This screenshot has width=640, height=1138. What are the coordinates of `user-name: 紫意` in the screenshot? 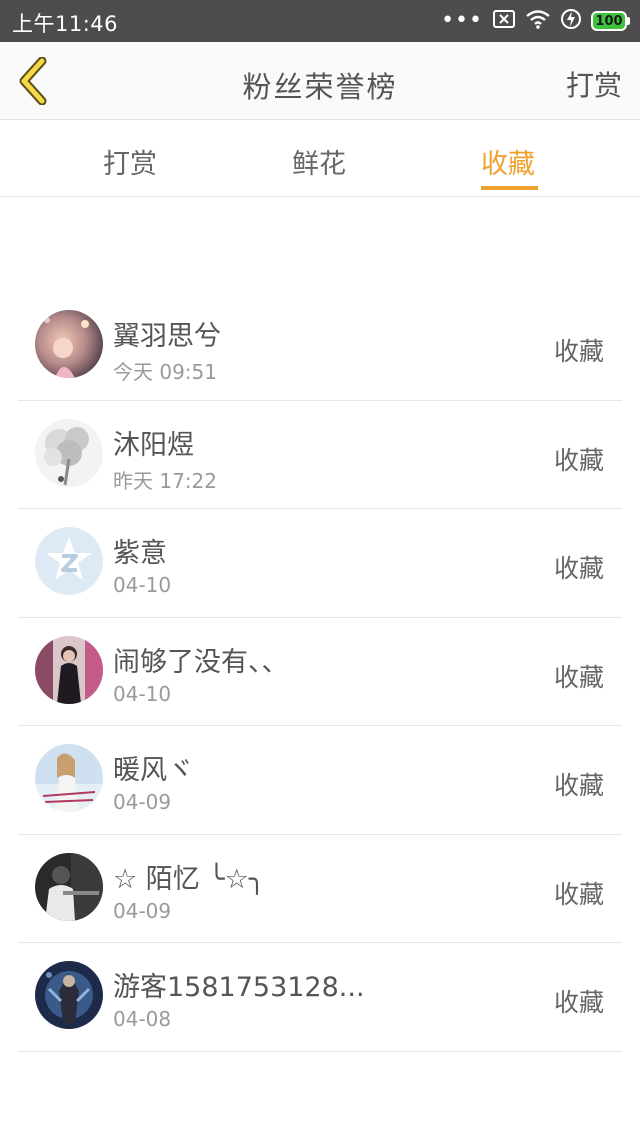 It's located at (140, 553).